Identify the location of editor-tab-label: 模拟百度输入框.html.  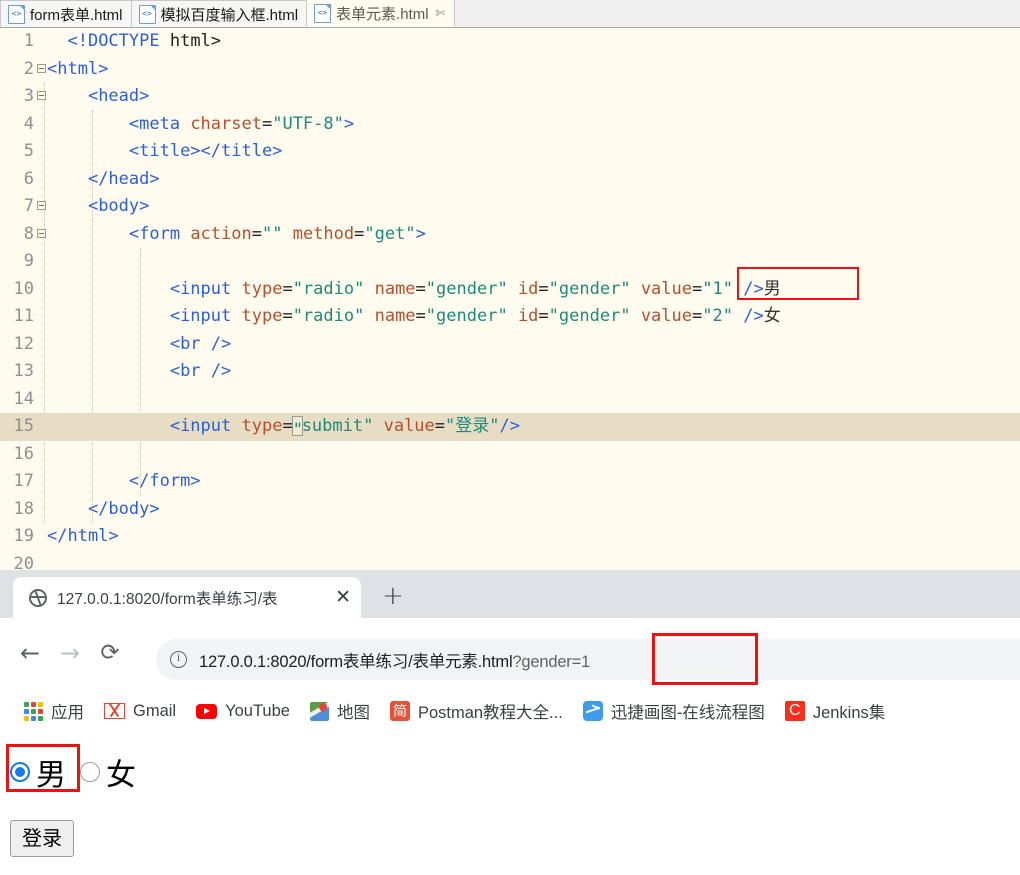
(229, 15).